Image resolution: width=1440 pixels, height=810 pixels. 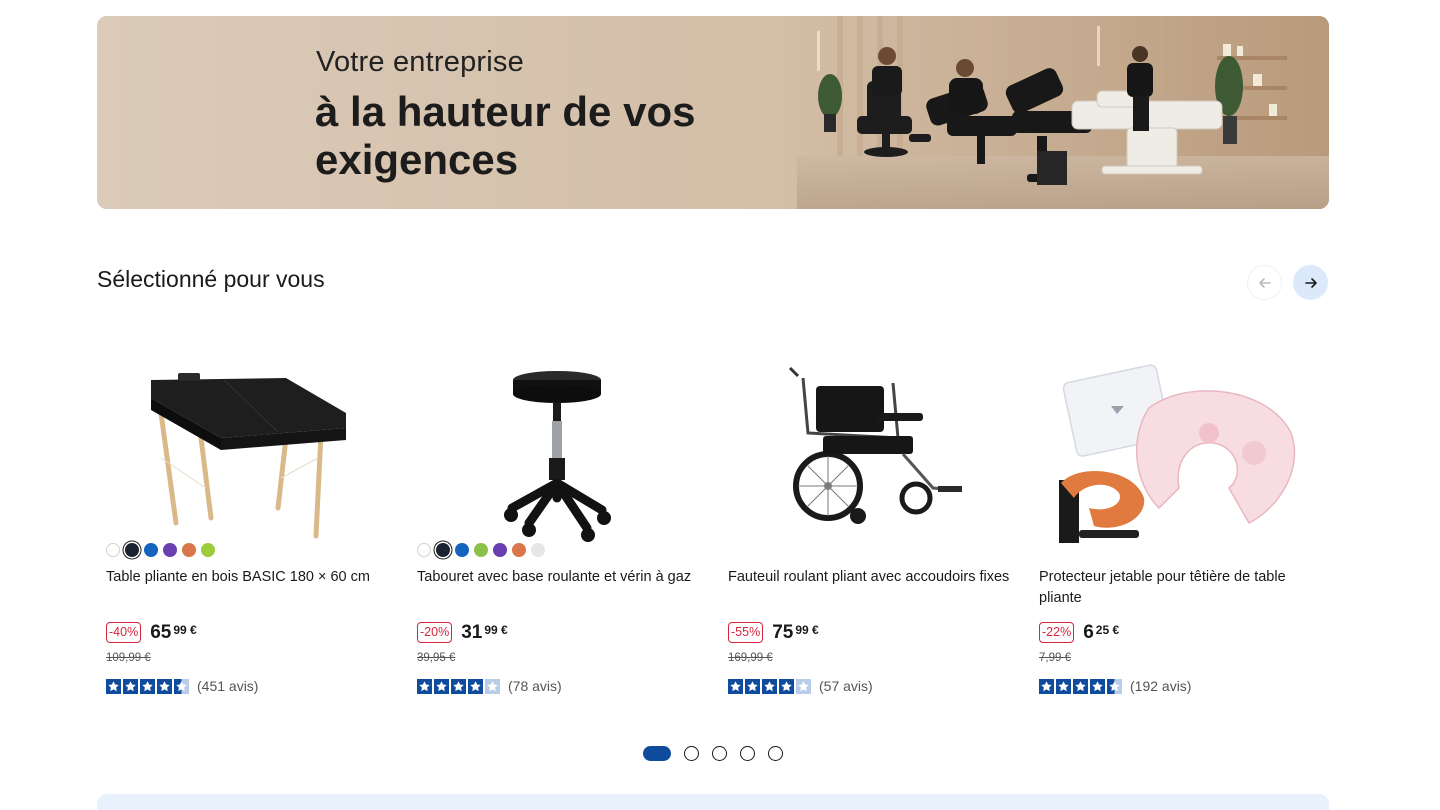 I want to click on hero-kicker: Votre entreprise, so click(x=420, y=62).